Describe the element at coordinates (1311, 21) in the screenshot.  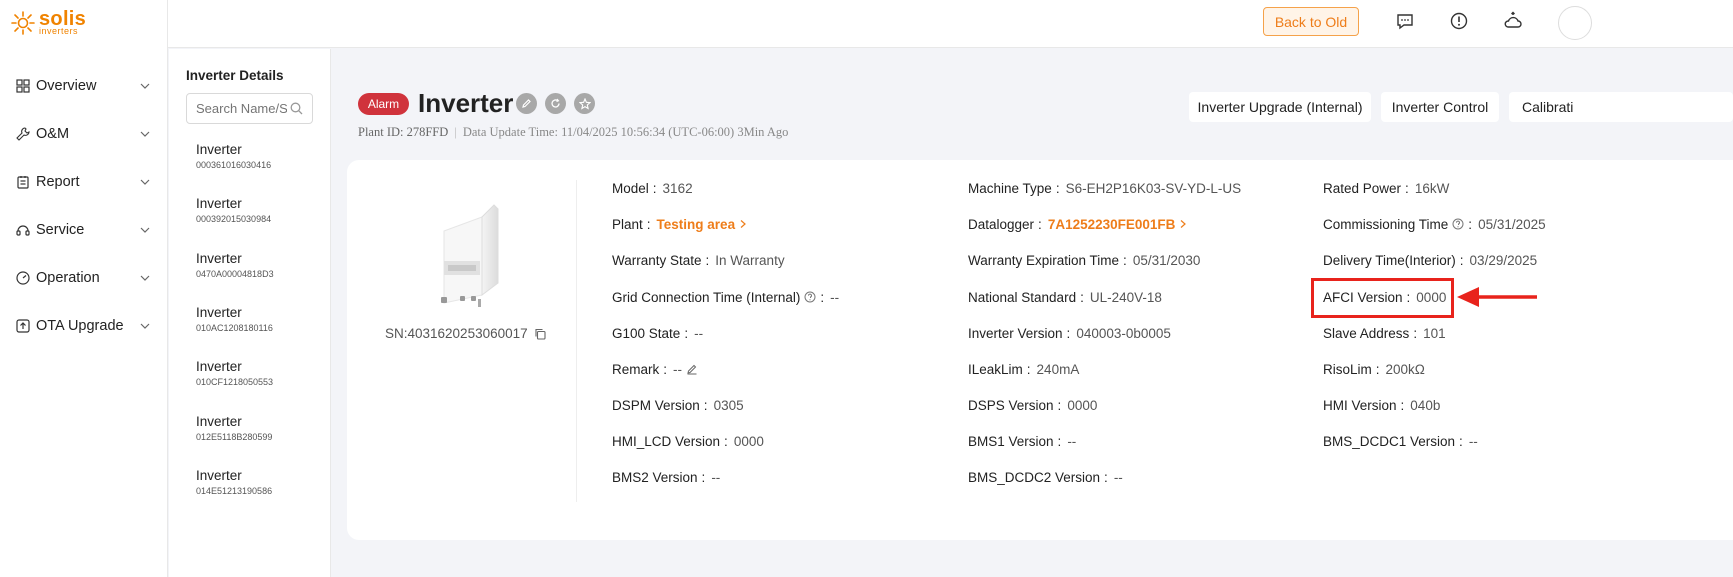
I see `back-to-old-button: Back to Old` at that location.